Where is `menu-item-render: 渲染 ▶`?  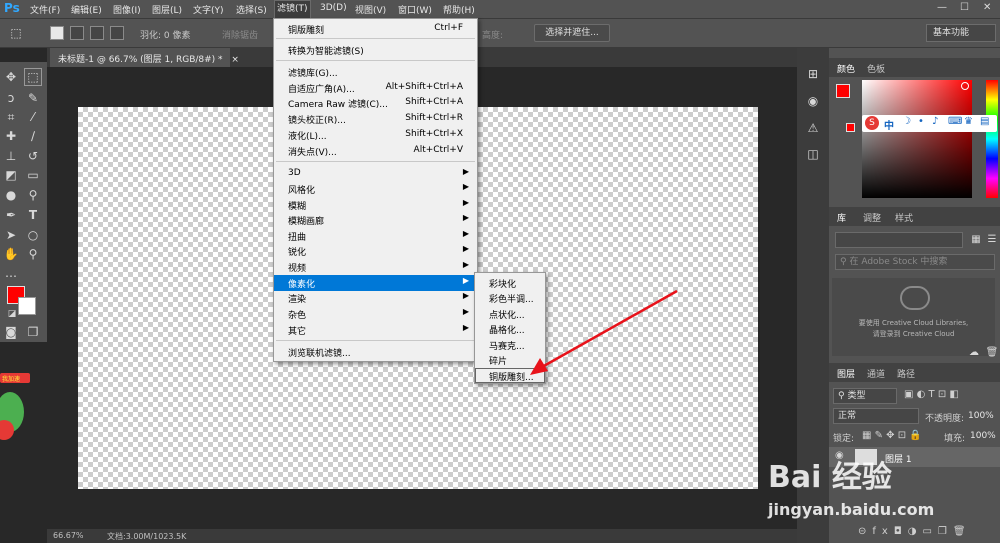 menu-item-render: 渲染 ▶ is located at coordinates (375, 298).